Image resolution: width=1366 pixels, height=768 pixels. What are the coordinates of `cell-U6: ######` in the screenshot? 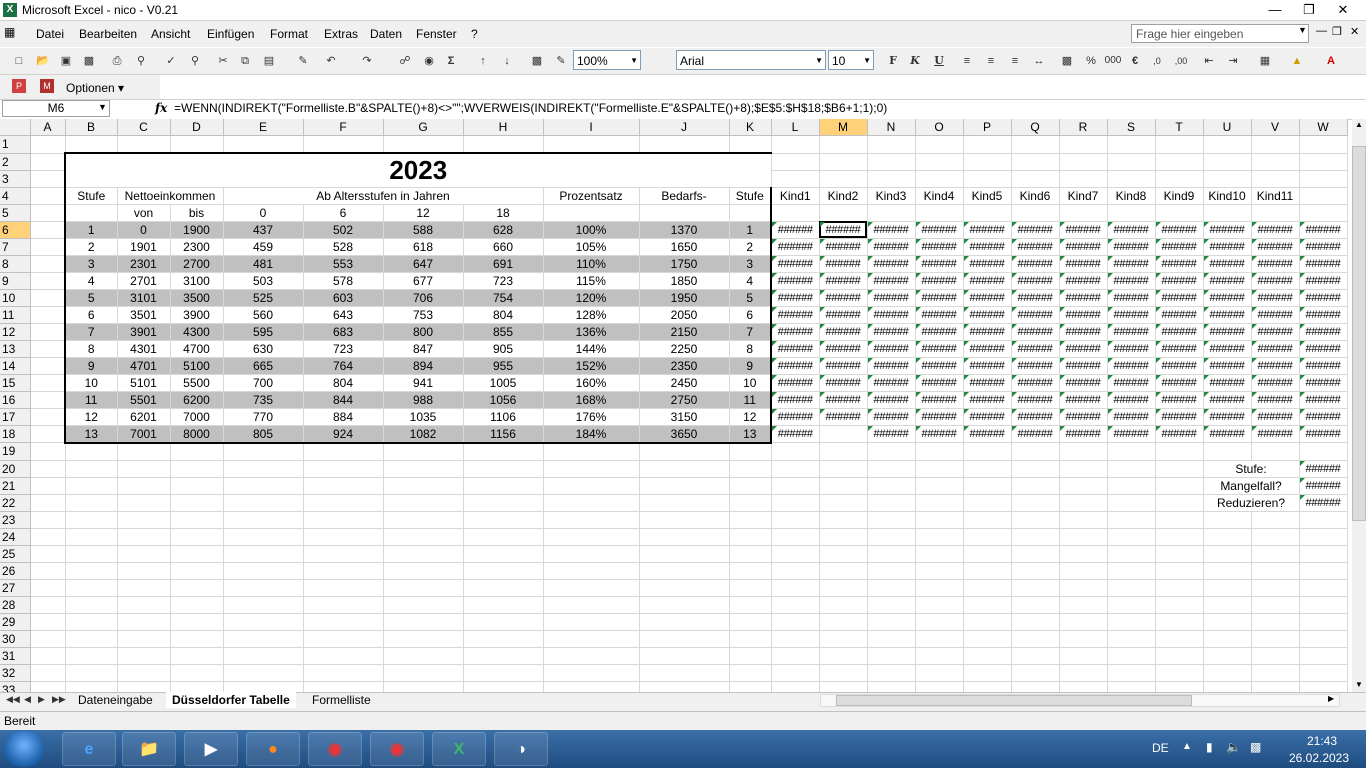 It's located at (1227, 230).